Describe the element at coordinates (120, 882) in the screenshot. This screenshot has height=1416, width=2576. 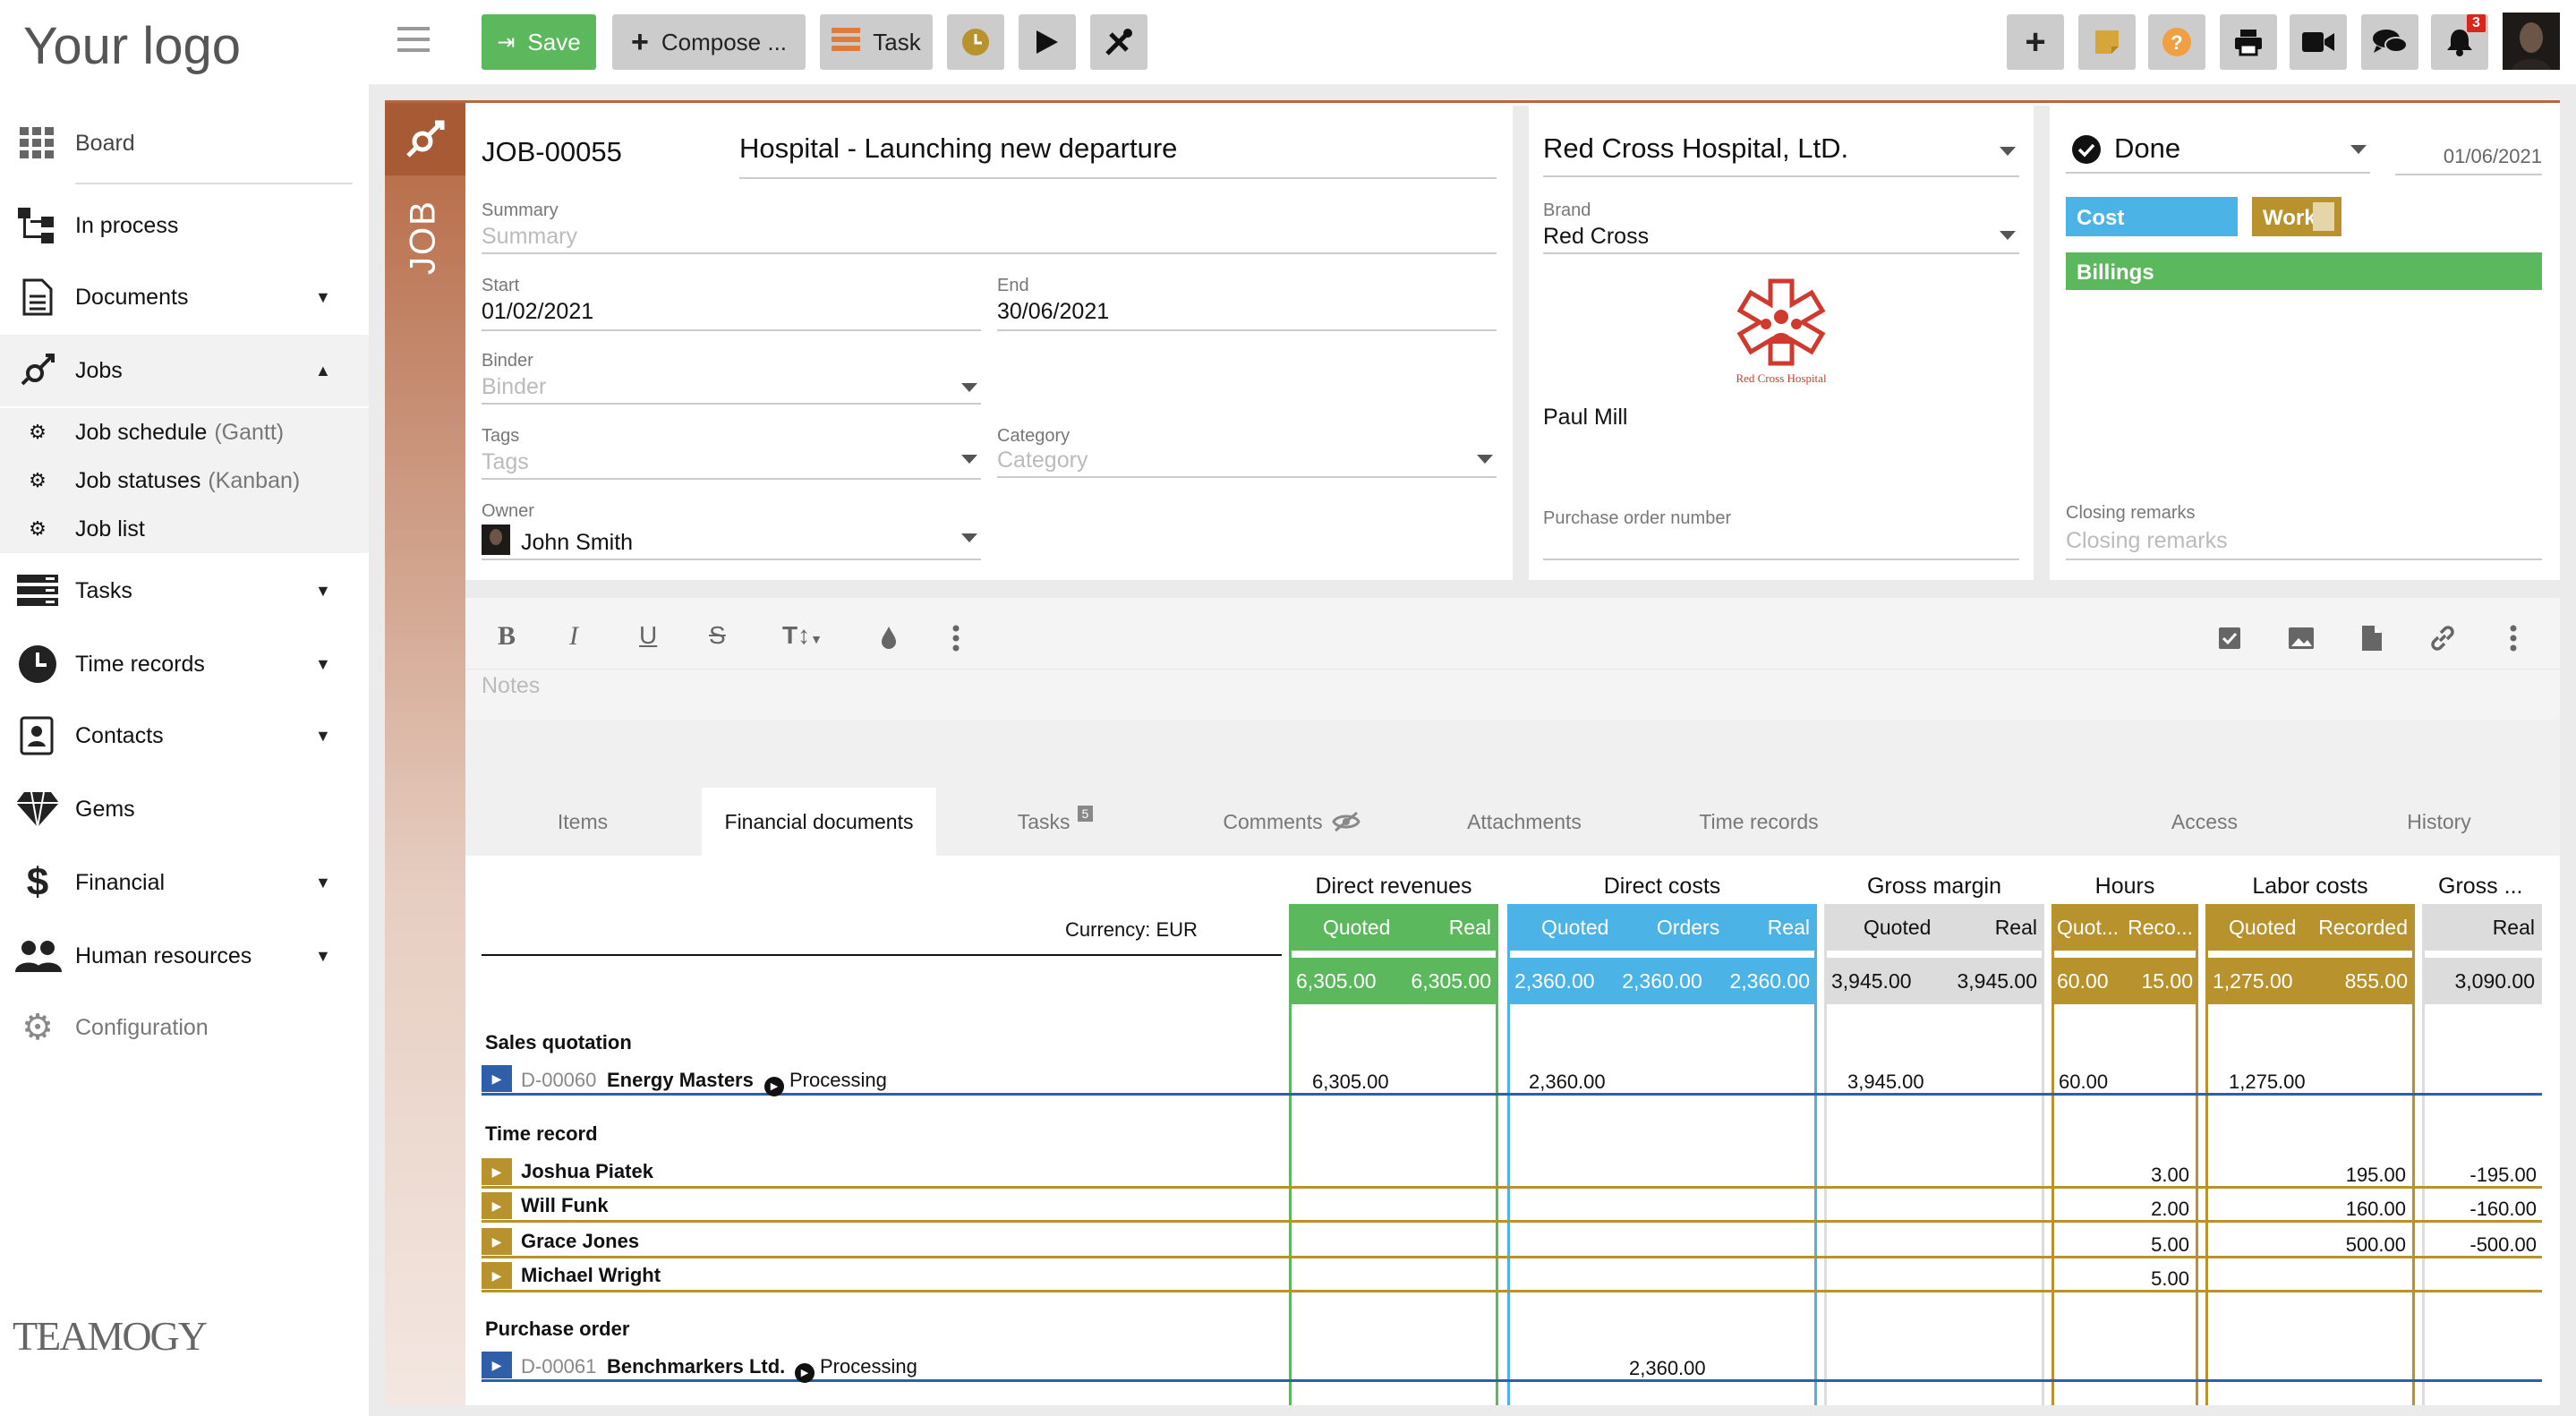
I see `sidebar-item-label: Financial` at that location.